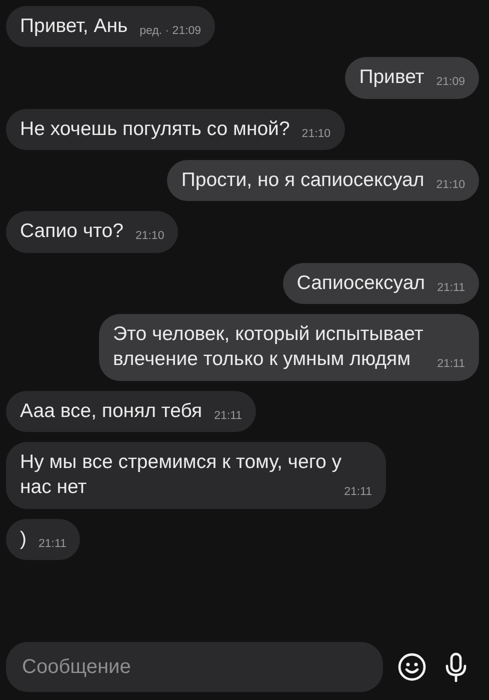 This screenshot has width=489, height=700. I want to click on message-time: 21:09, so click(450, 82).